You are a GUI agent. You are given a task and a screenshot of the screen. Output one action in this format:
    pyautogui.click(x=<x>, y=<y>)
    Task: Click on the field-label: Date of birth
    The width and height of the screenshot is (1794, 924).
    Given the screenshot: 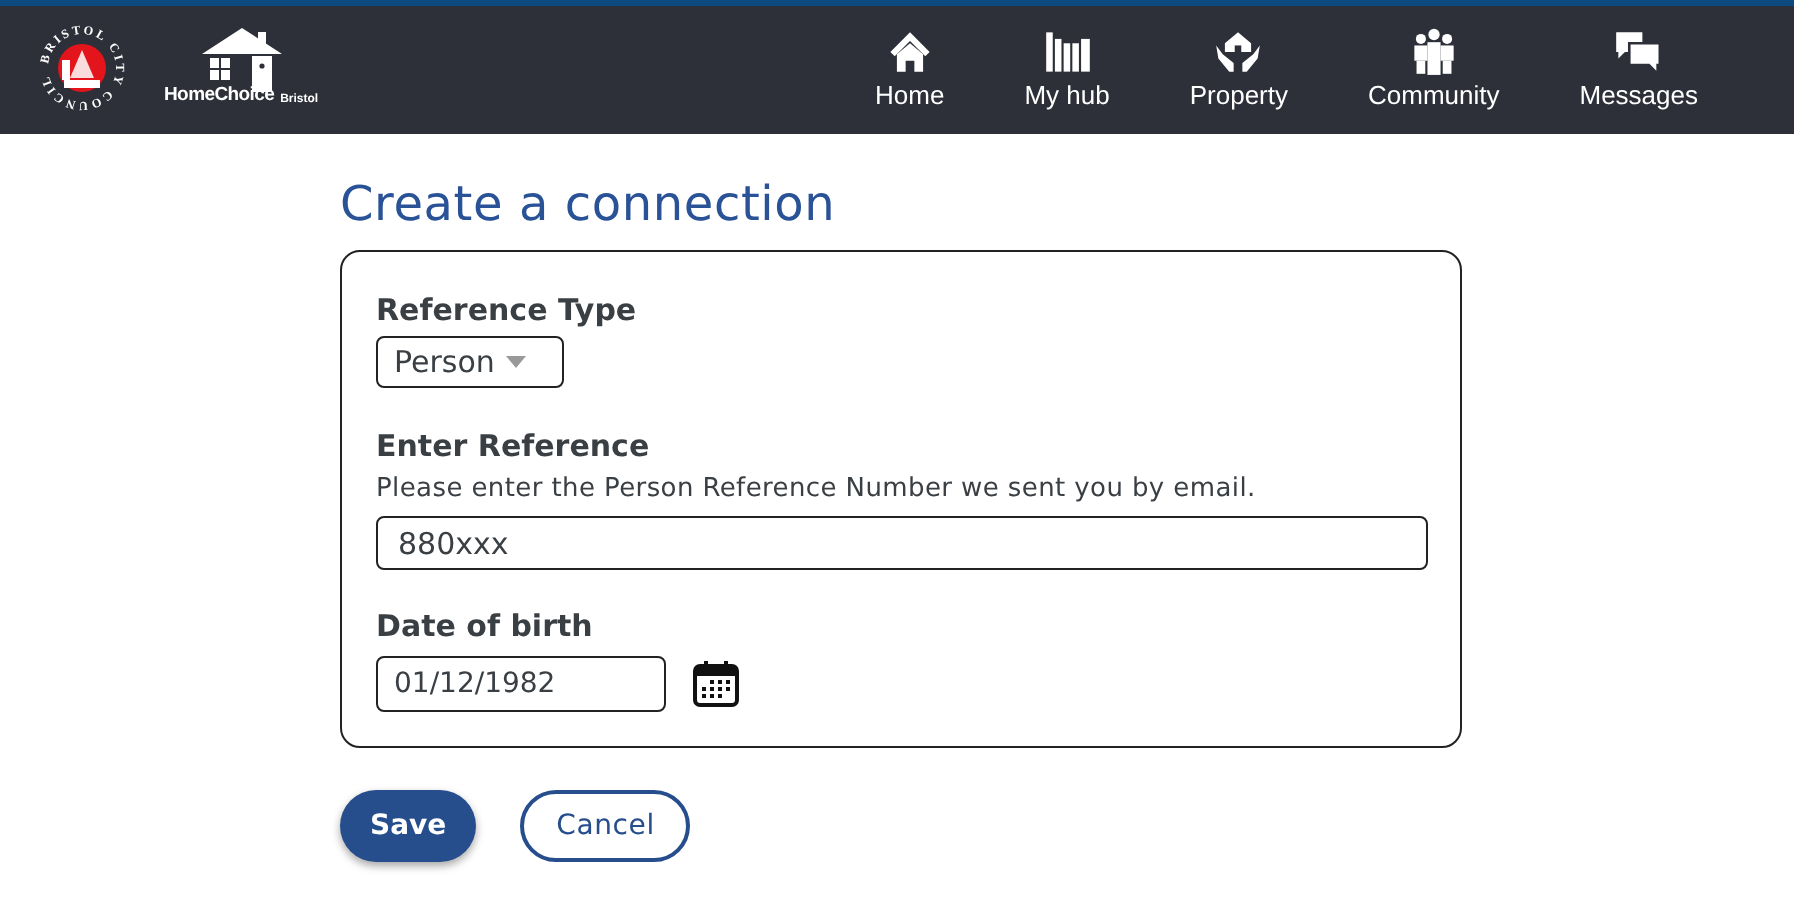 What is the action you would take?
    pyautogui.click(x=485, y=627)
    